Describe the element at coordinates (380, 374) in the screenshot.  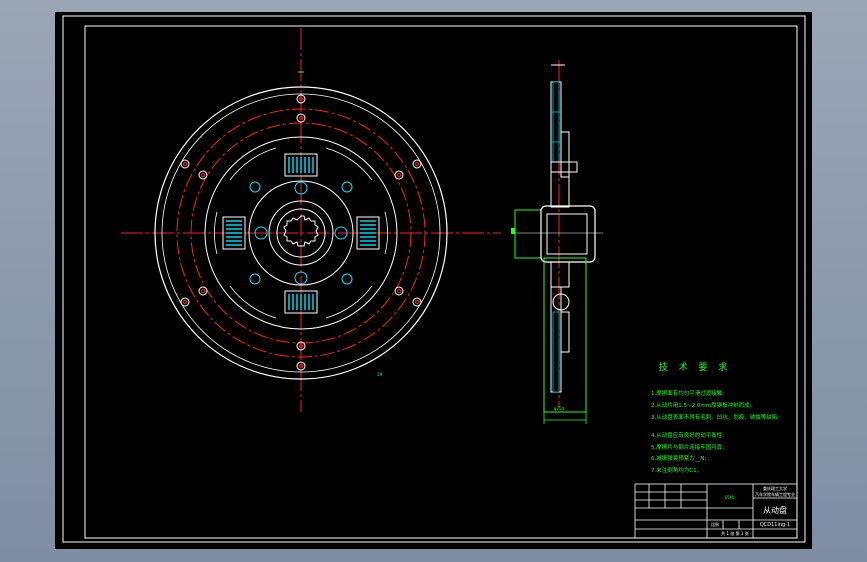
I see `note-mark: 3#` at that location.